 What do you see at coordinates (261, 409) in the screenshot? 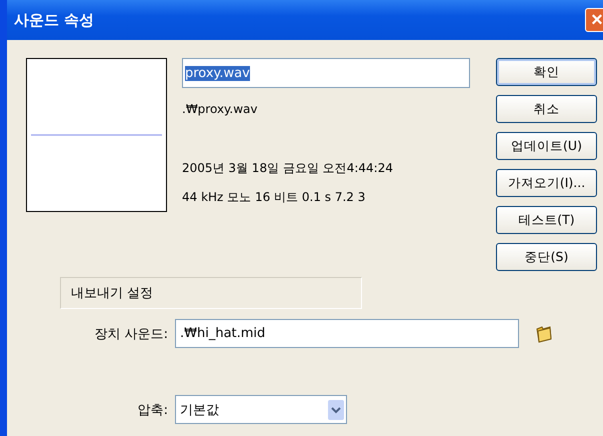
I see `compression-dropdown: 기본값` at bounding box center [261, 409].